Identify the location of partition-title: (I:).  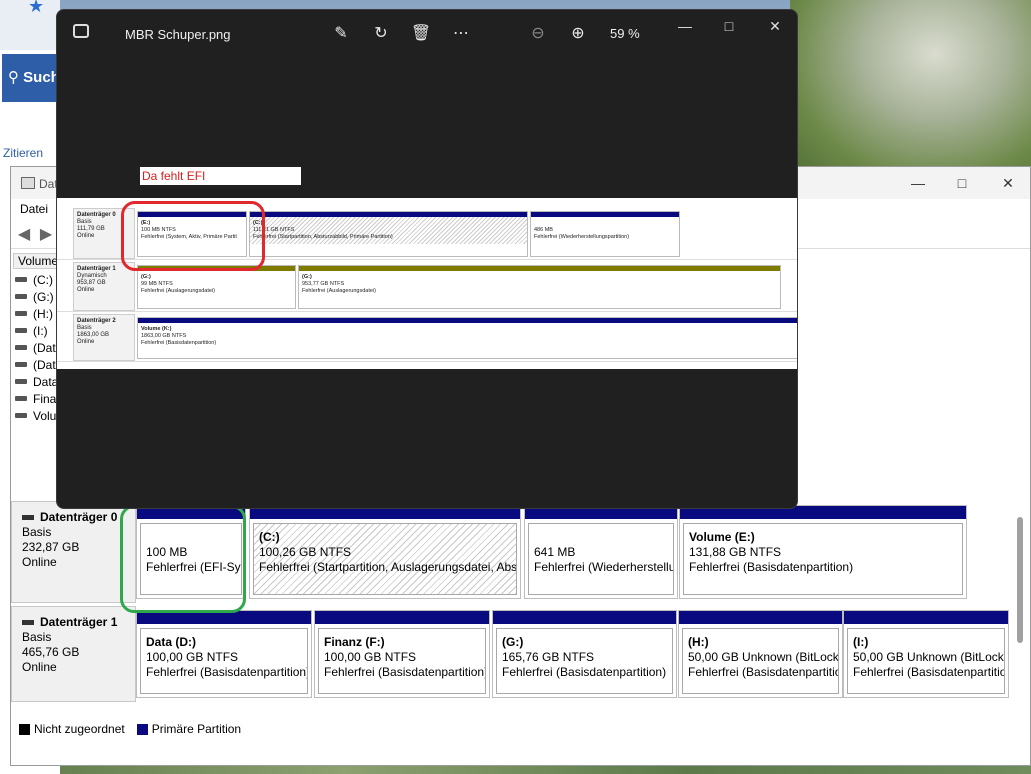
(861, 642).